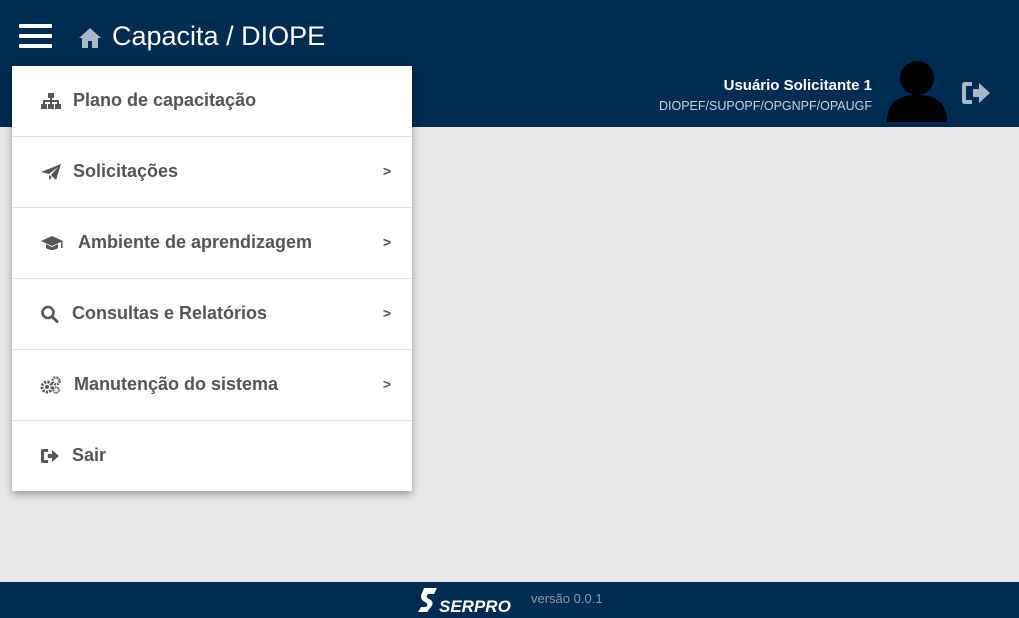 The width and height of the screenshot is (1019, 618). What do you see at coordinates (50, 456) in the screenshot?
I see `sign-out-icon` at bounding box center [50, 456].